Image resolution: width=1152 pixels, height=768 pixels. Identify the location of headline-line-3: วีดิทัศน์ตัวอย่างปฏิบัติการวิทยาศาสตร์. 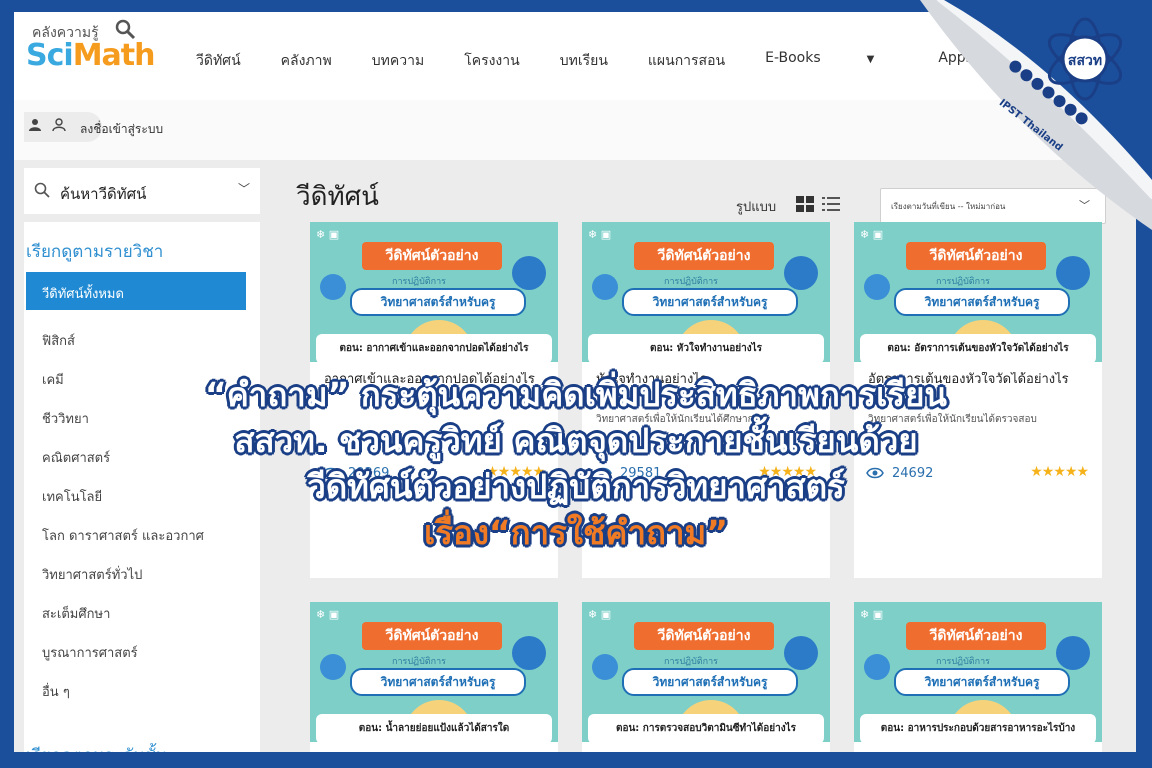
(576, 486).